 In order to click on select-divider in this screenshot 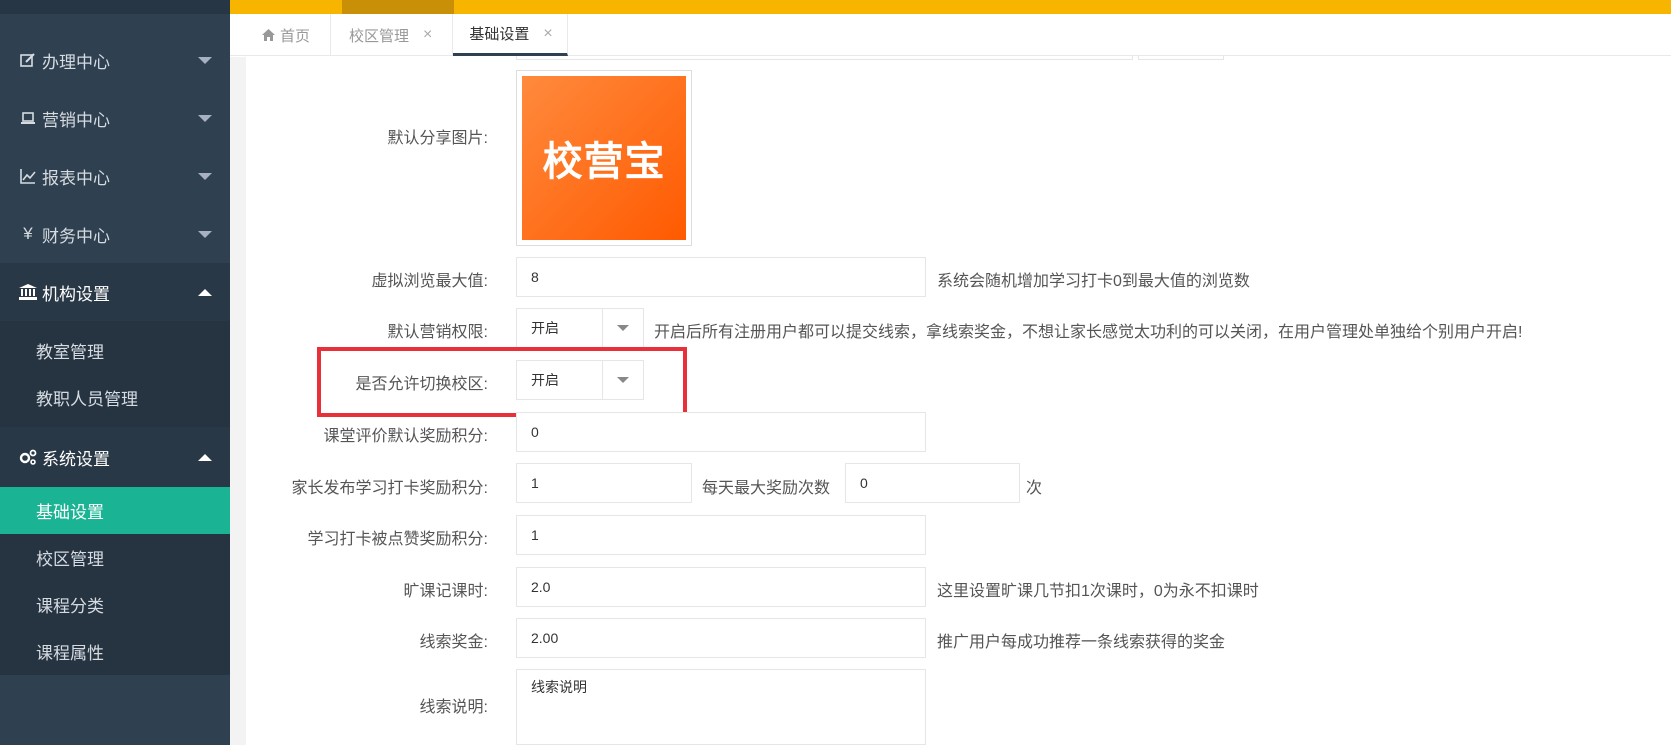, I will do `click(602, 328)`.